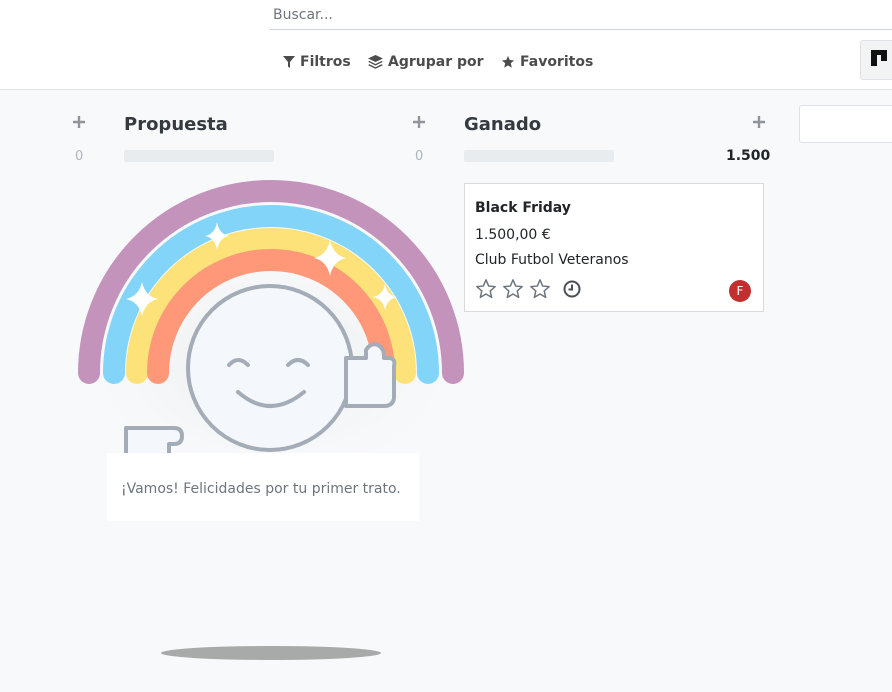 The width and height of the screenshot is (892, 692). I want to click on favorites-button: Favoritos, so click(547, 62).